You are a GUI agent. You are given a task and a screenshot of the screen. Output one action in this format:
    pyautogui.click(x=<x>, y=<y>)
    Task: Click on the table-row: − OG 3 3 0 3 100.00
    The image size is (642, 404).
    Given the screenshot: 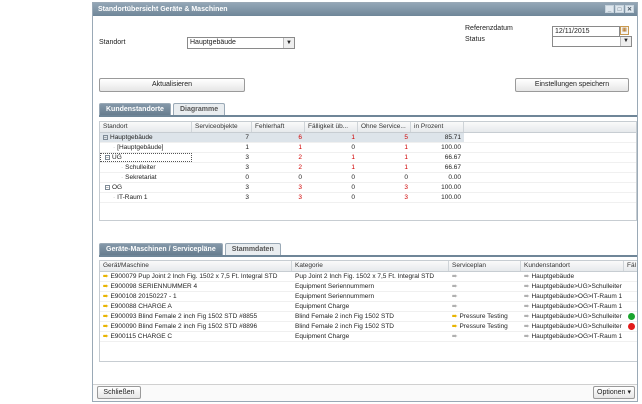 What is the action you would take?
    pyautogui.click(x=368, y=188)
    